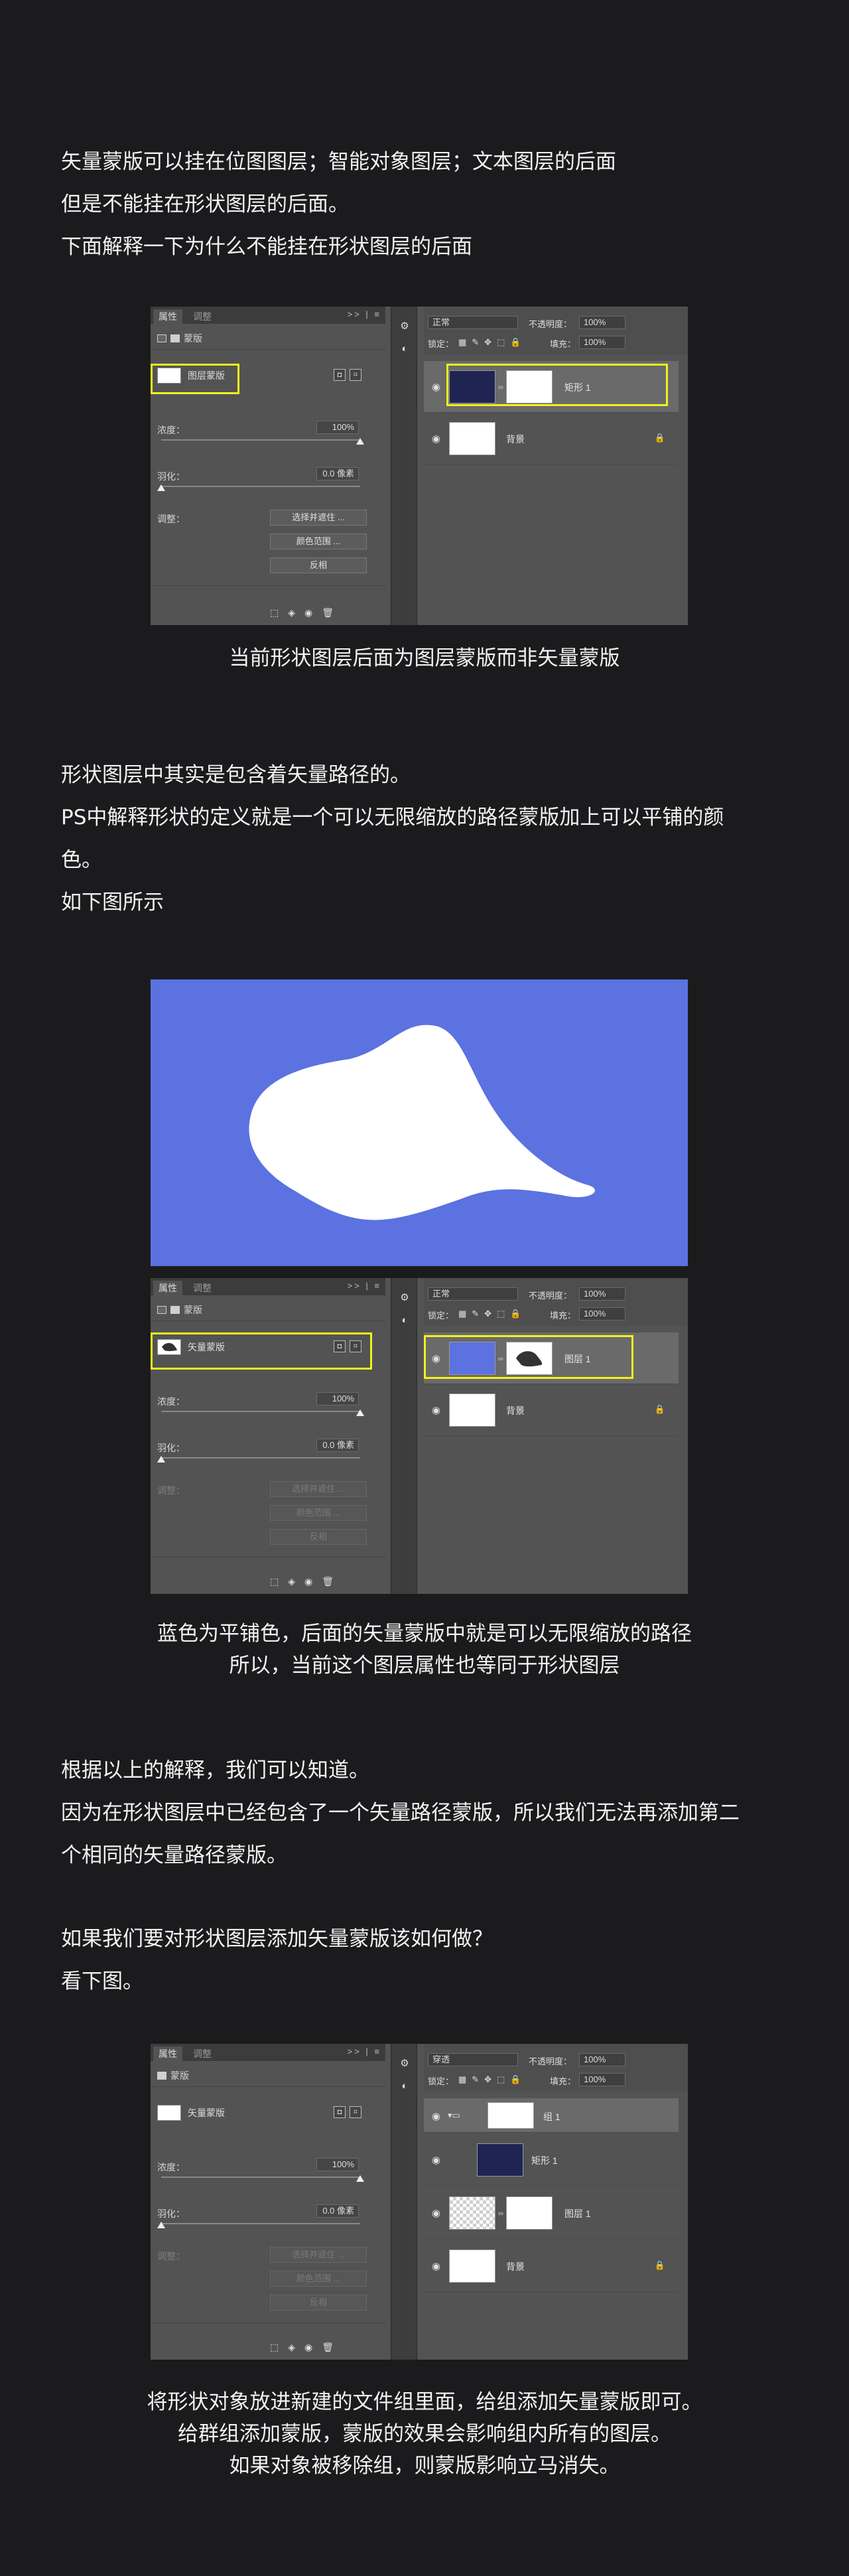  Describe the element at coordinates (551, 2160) in the screenshot. I see `layer-row-shape: ◉ 矩形 1` at that location.